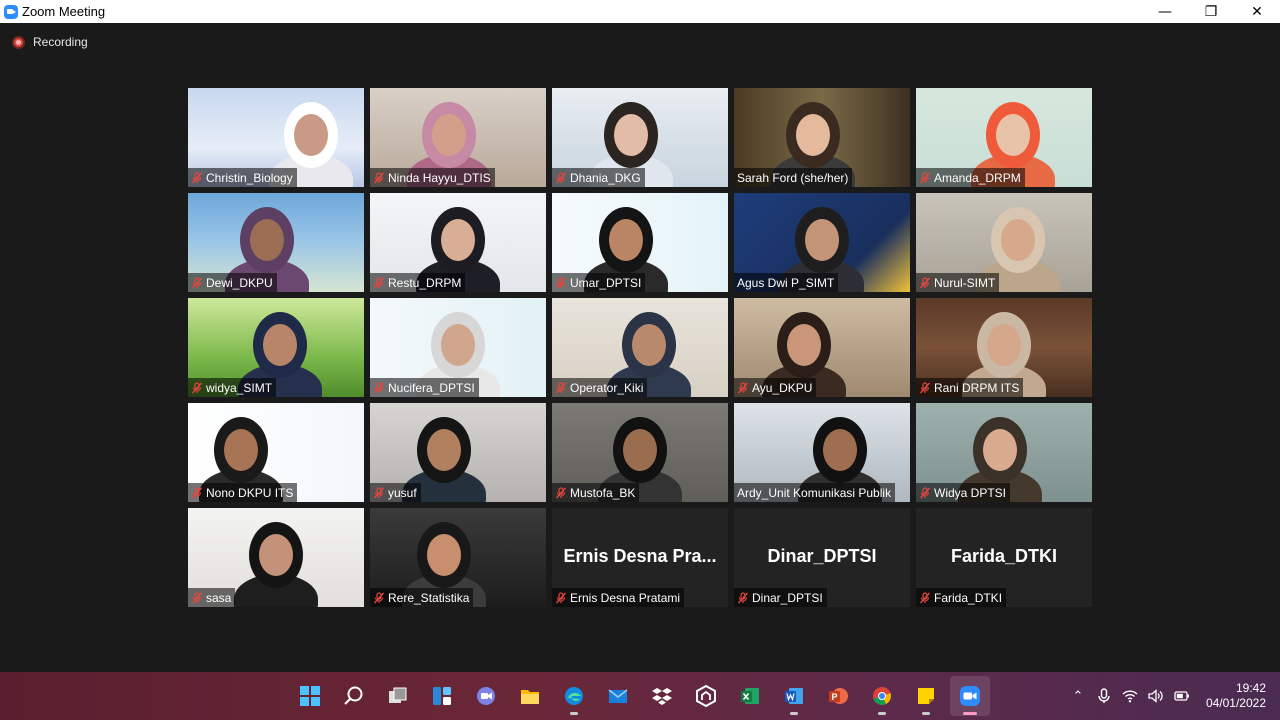  I want to click on teams-chat-button, so click(486, 696).